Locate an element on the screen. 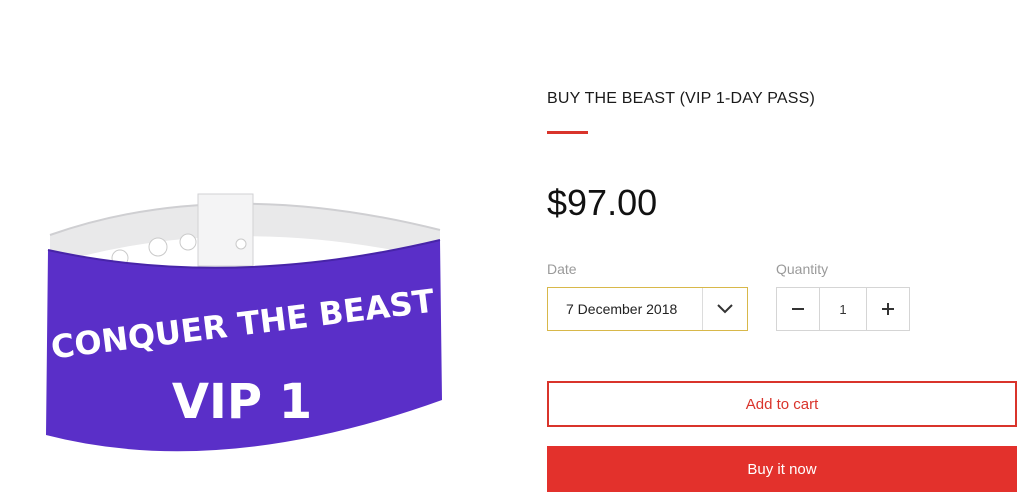 This screenshot has height=502, width=1024. date-label: Date is located at coordinates (562, 269).